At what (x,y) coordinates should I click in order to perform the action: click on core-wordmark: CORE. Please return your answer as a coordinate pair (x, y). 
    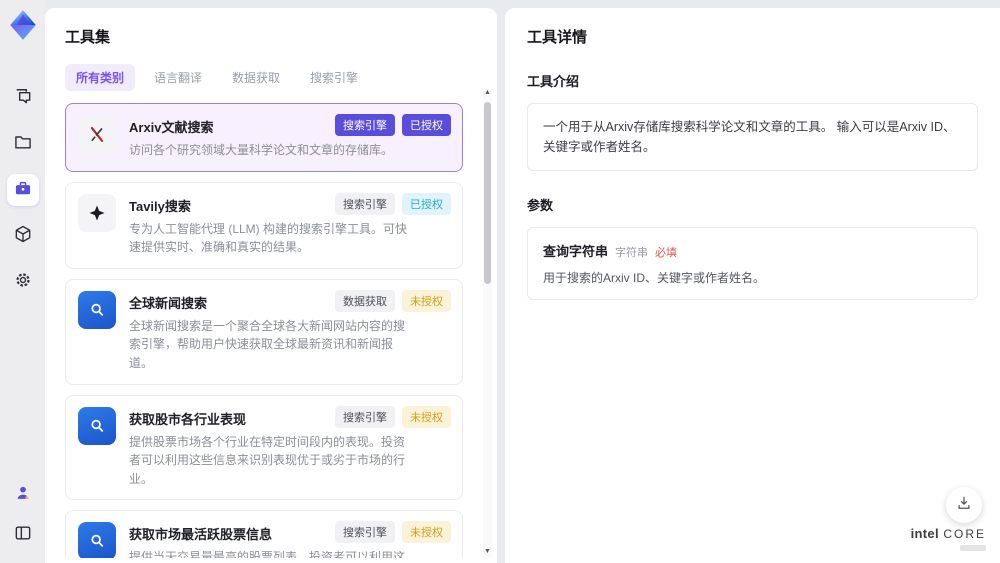
    Looking at the image, I should click on (964, 534).